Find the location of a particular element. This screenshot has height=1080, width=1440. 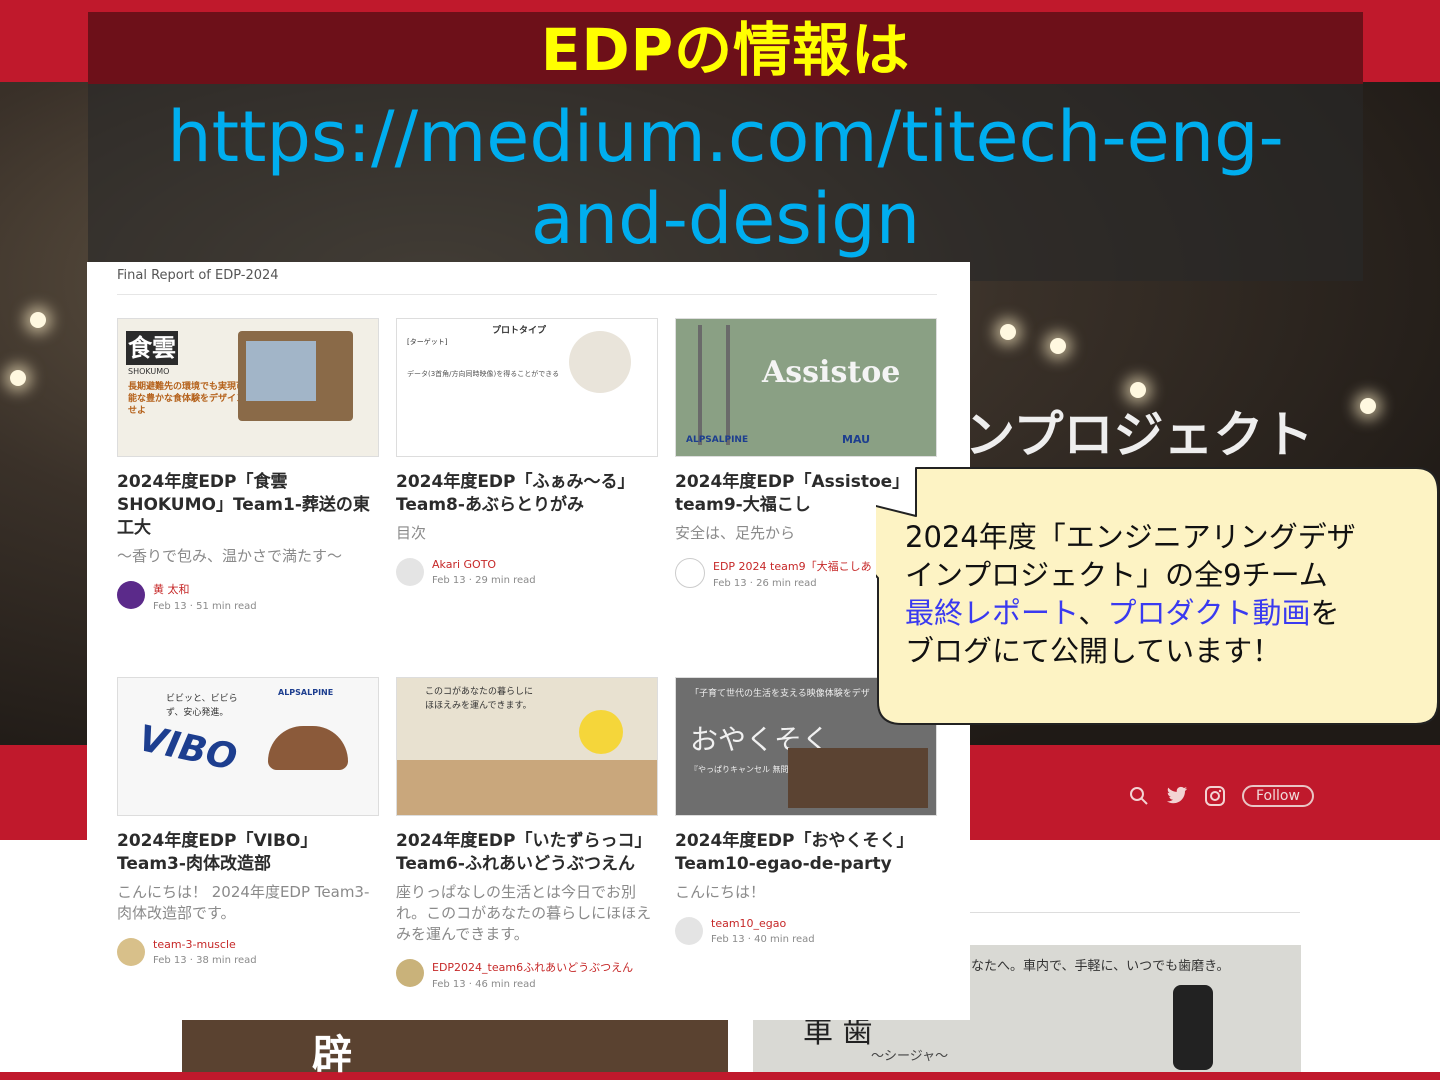

url-line-1: https://medium.com/titech-eng- is located at coordinates (725, 137).